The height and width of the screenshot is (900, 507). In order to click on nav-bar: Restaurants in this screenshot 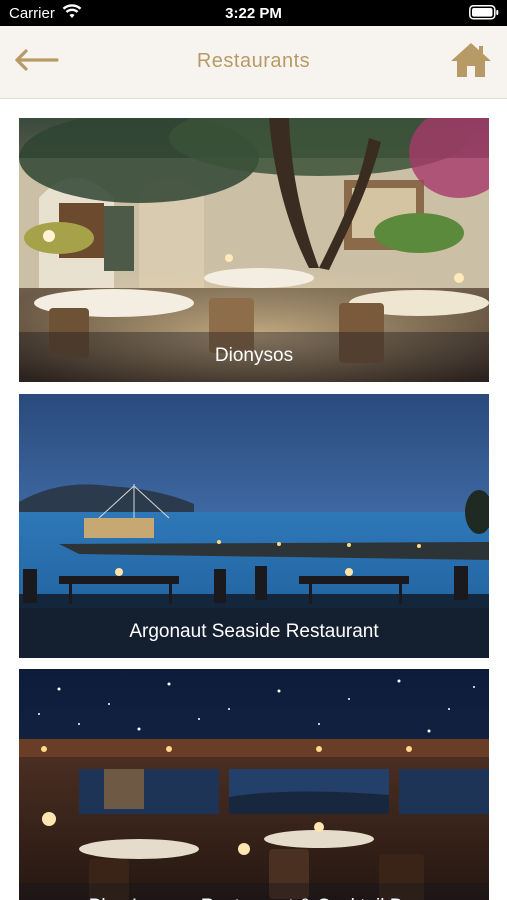, I will do `click(253, 62)`.